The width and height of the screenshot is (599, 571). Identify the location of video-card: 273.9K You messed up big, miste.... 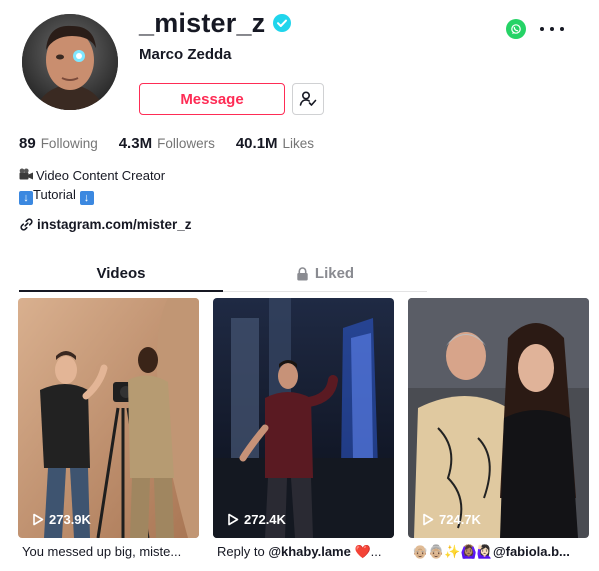
(108, 429).